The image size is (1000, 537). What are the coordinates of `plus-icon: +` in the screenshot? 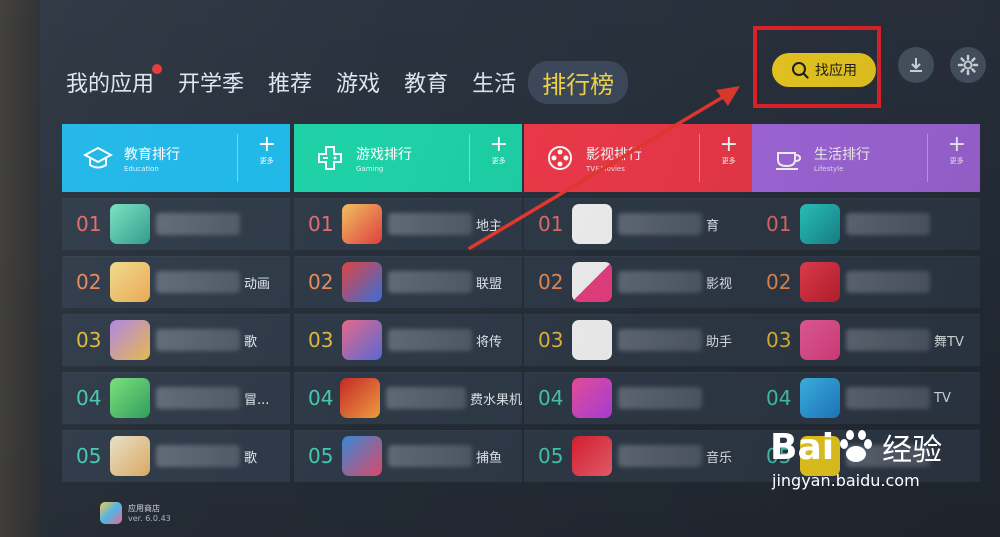 It's located at (266, 144).